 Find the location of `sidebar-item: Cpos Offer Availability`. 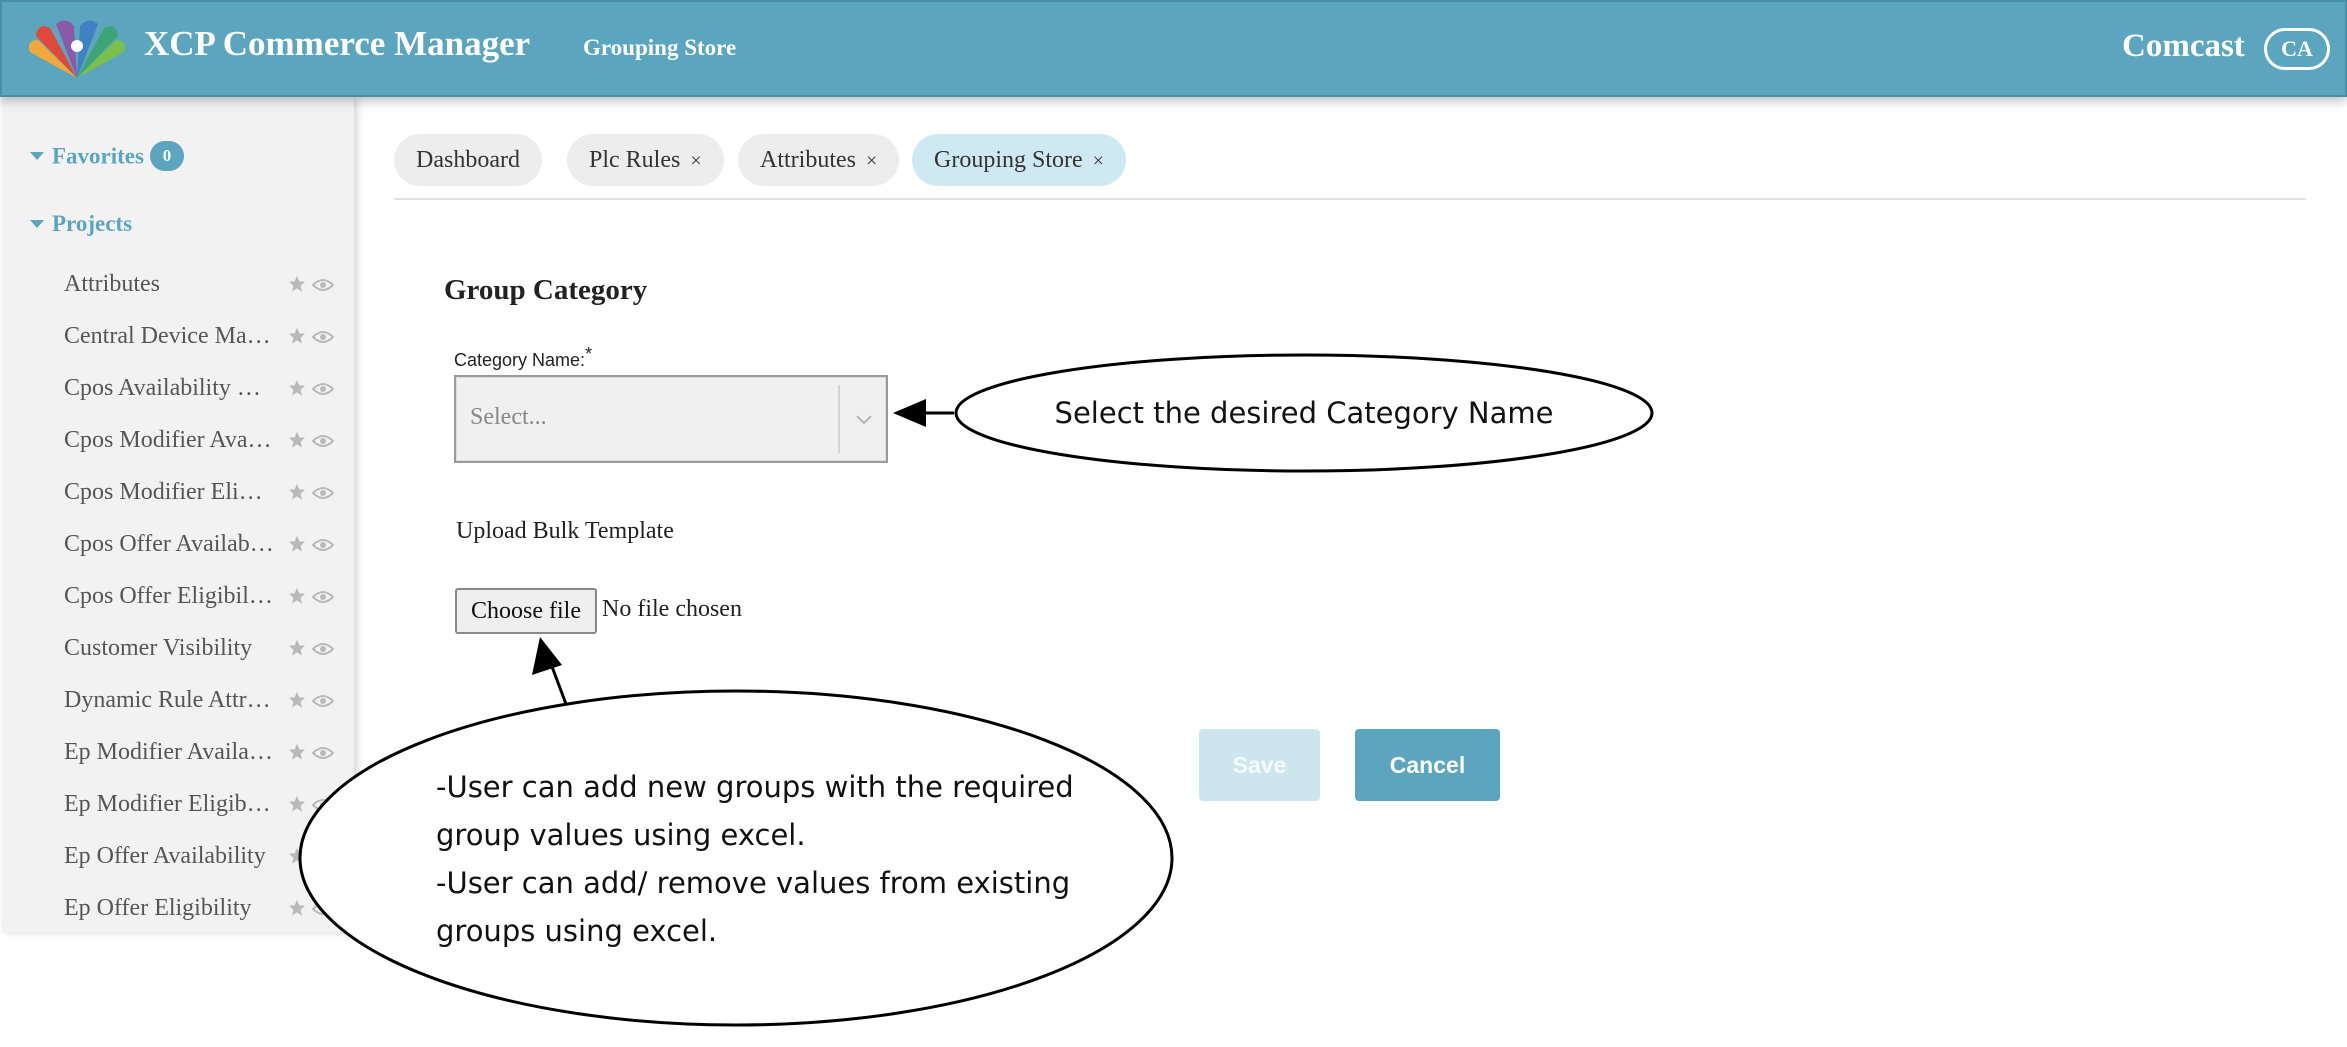

sidebar-item: Cpos Offer Availability is located at coordinates (206, 547).